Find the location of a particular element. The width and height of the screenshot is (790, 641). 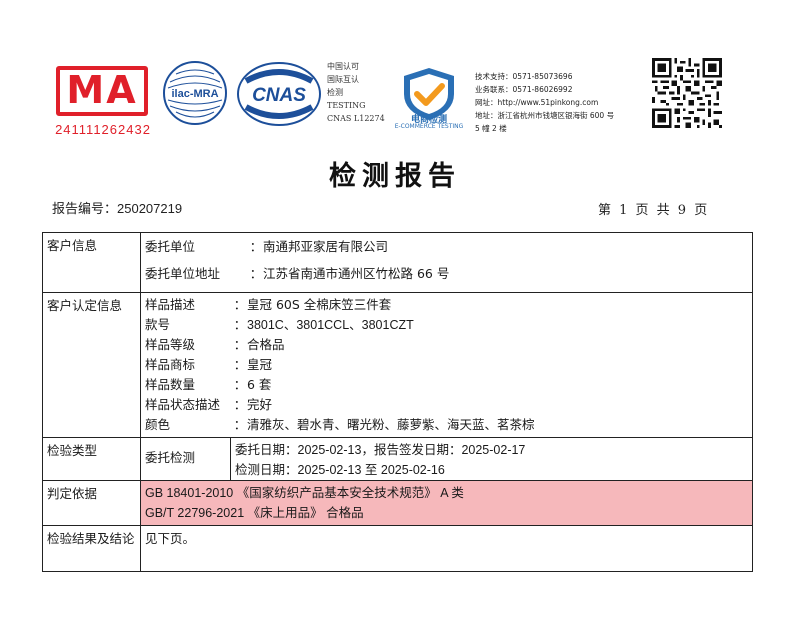

field-value: 皇冠 is located at coordinates (260, 364).